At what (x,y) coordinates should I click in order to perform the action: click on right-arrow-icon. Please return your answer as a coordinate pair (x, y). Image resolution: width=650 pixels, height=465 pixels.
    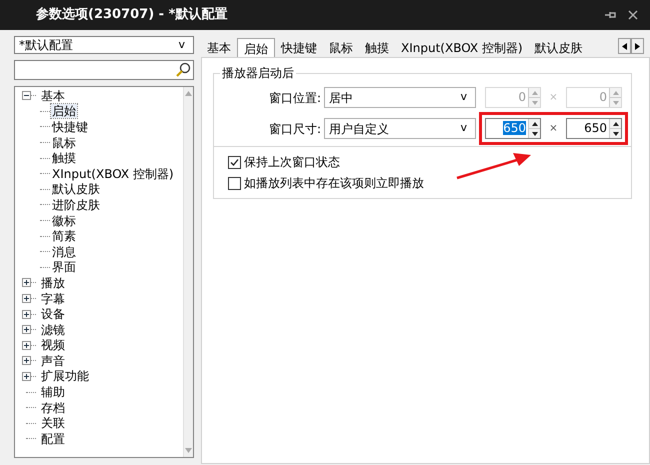
    Looking at the image, I should click on (637, 46).